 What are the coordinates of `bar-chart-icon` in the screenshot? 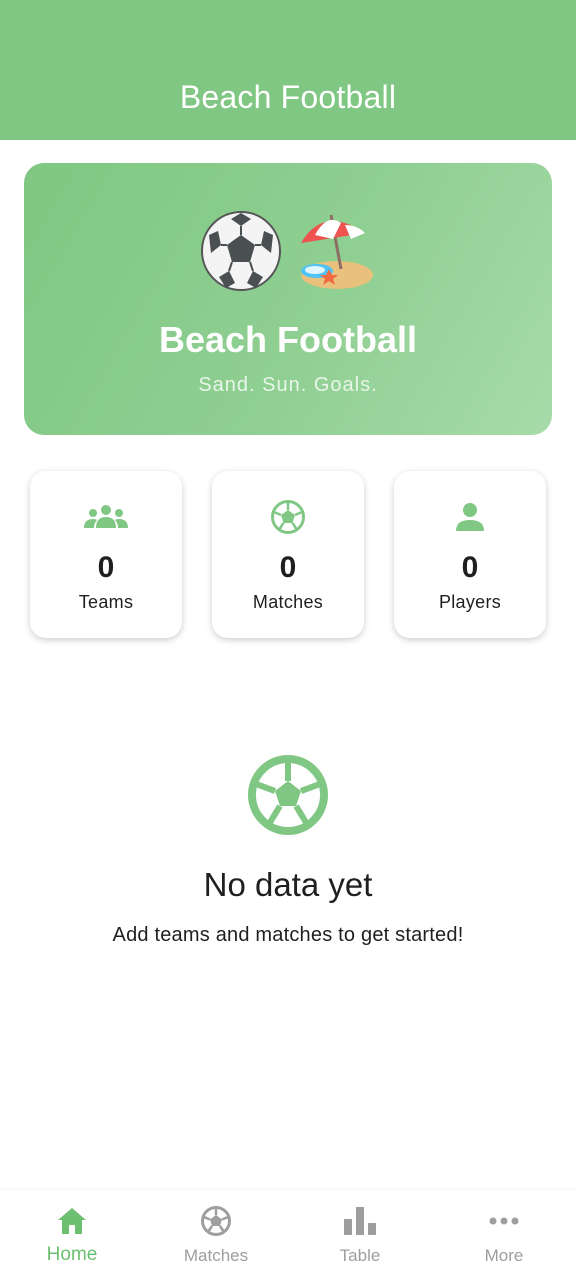 It's located at (360, 1221).